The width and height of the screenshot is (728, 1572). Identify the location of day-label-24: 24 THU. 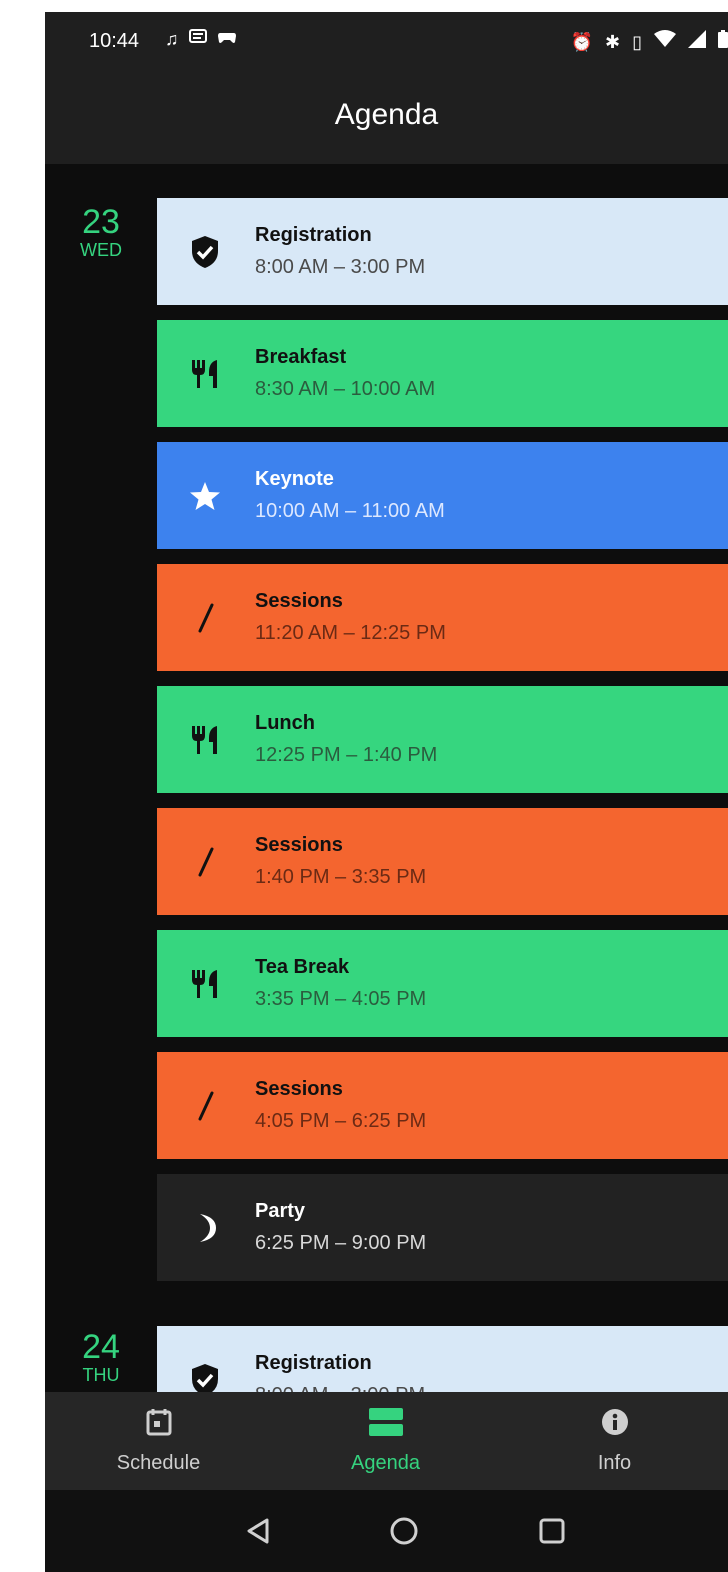
(101, 1357).